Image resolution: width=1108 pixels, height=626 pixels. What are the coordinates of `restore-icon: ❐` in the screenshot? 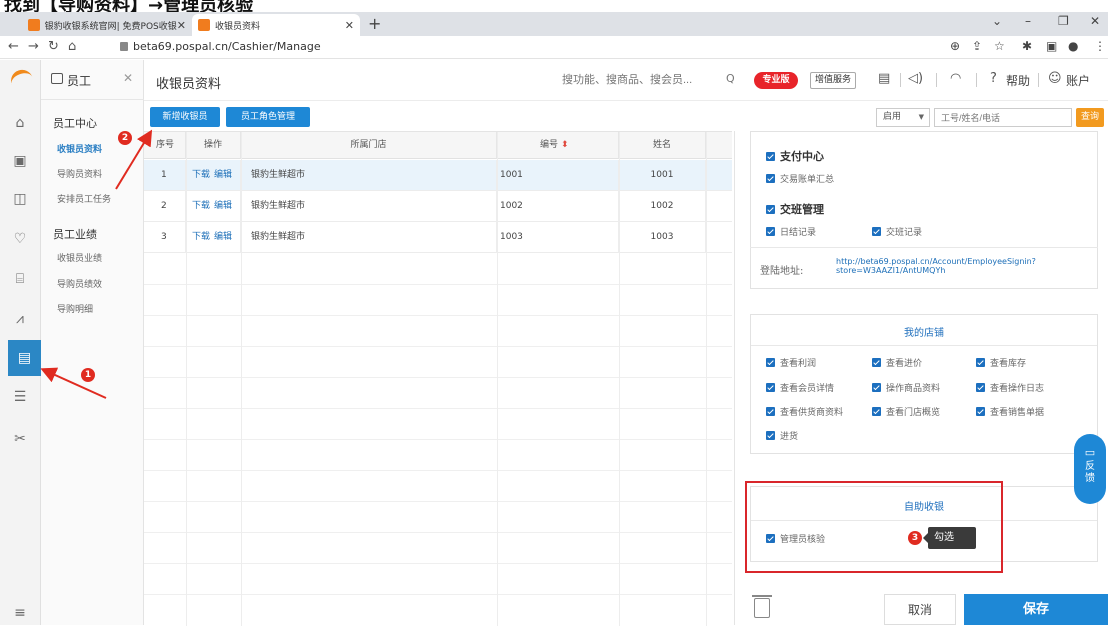 It's located at (1063, 21).